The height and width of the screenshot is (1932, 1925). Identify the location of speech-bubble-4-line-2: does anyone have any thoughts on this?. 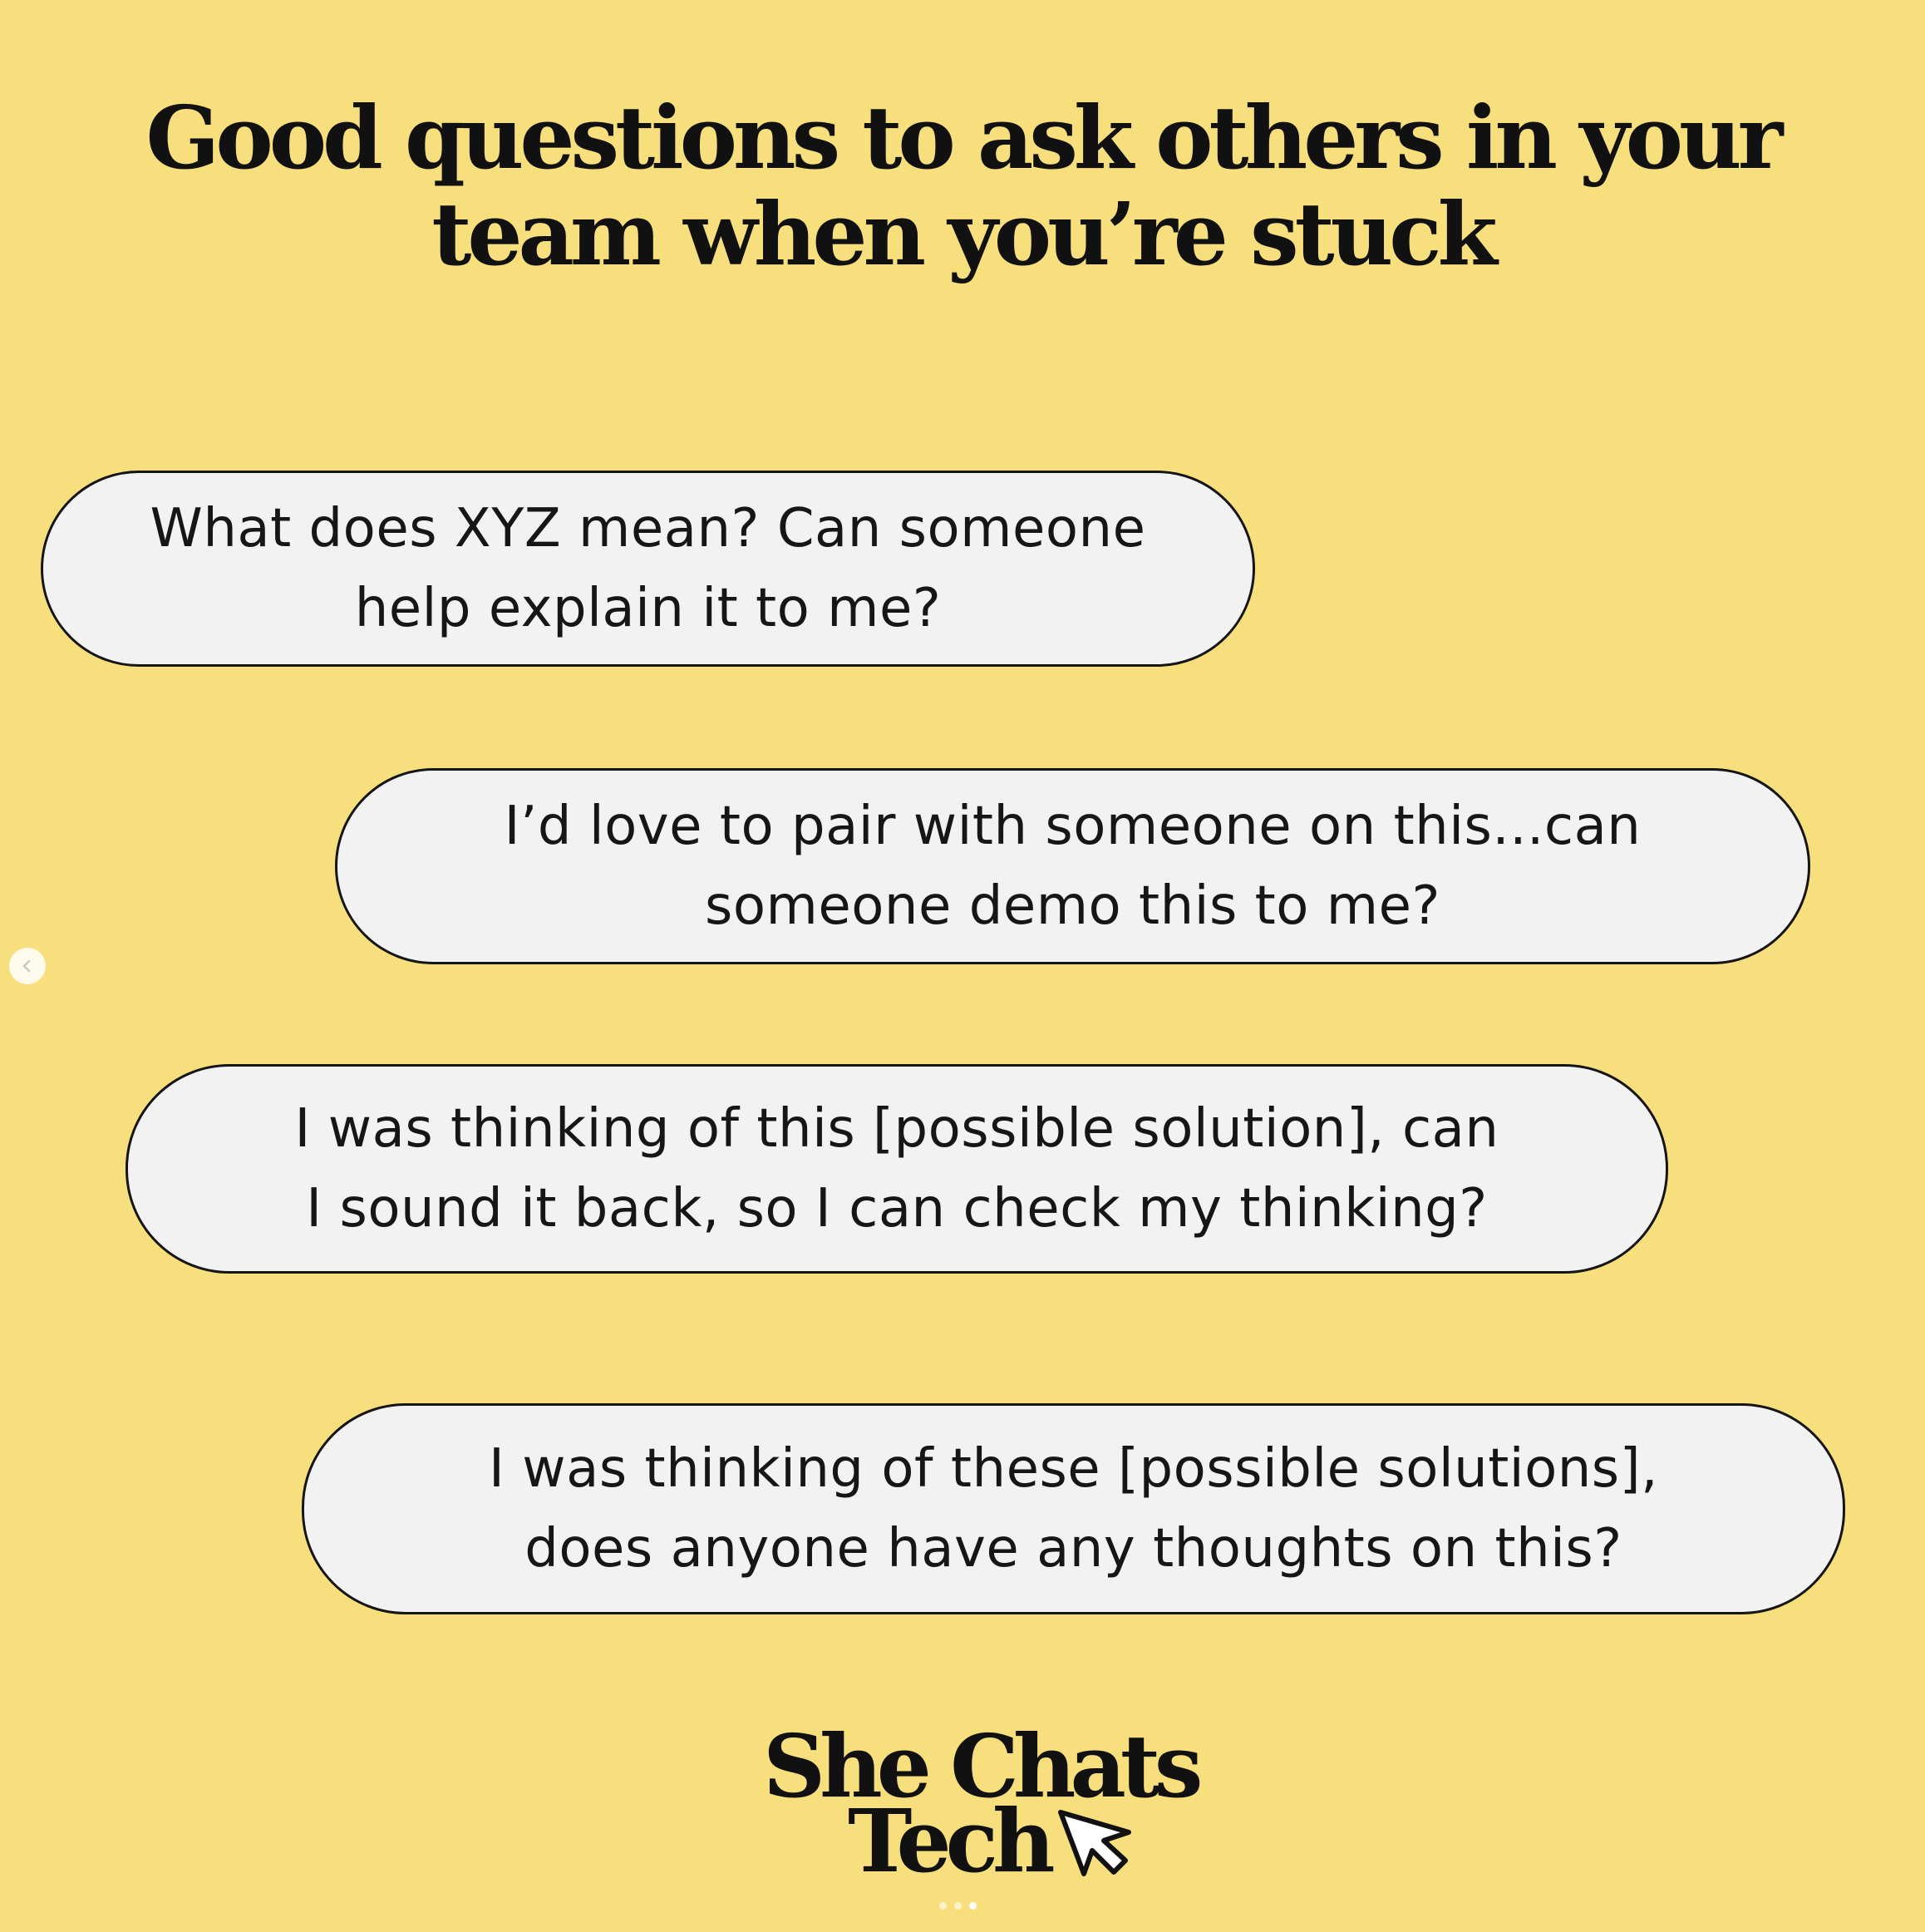
(1073, 1549).